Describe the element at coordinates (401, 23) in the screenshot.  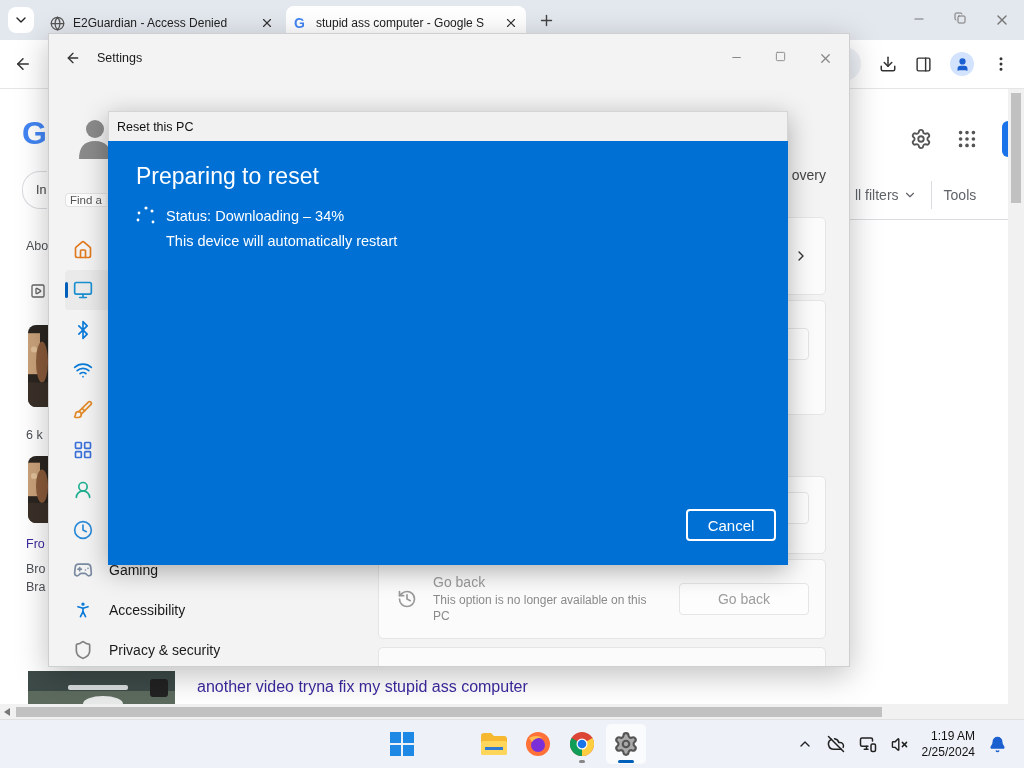
I see `tab-title: stupid ass computer - Google S` at that location.